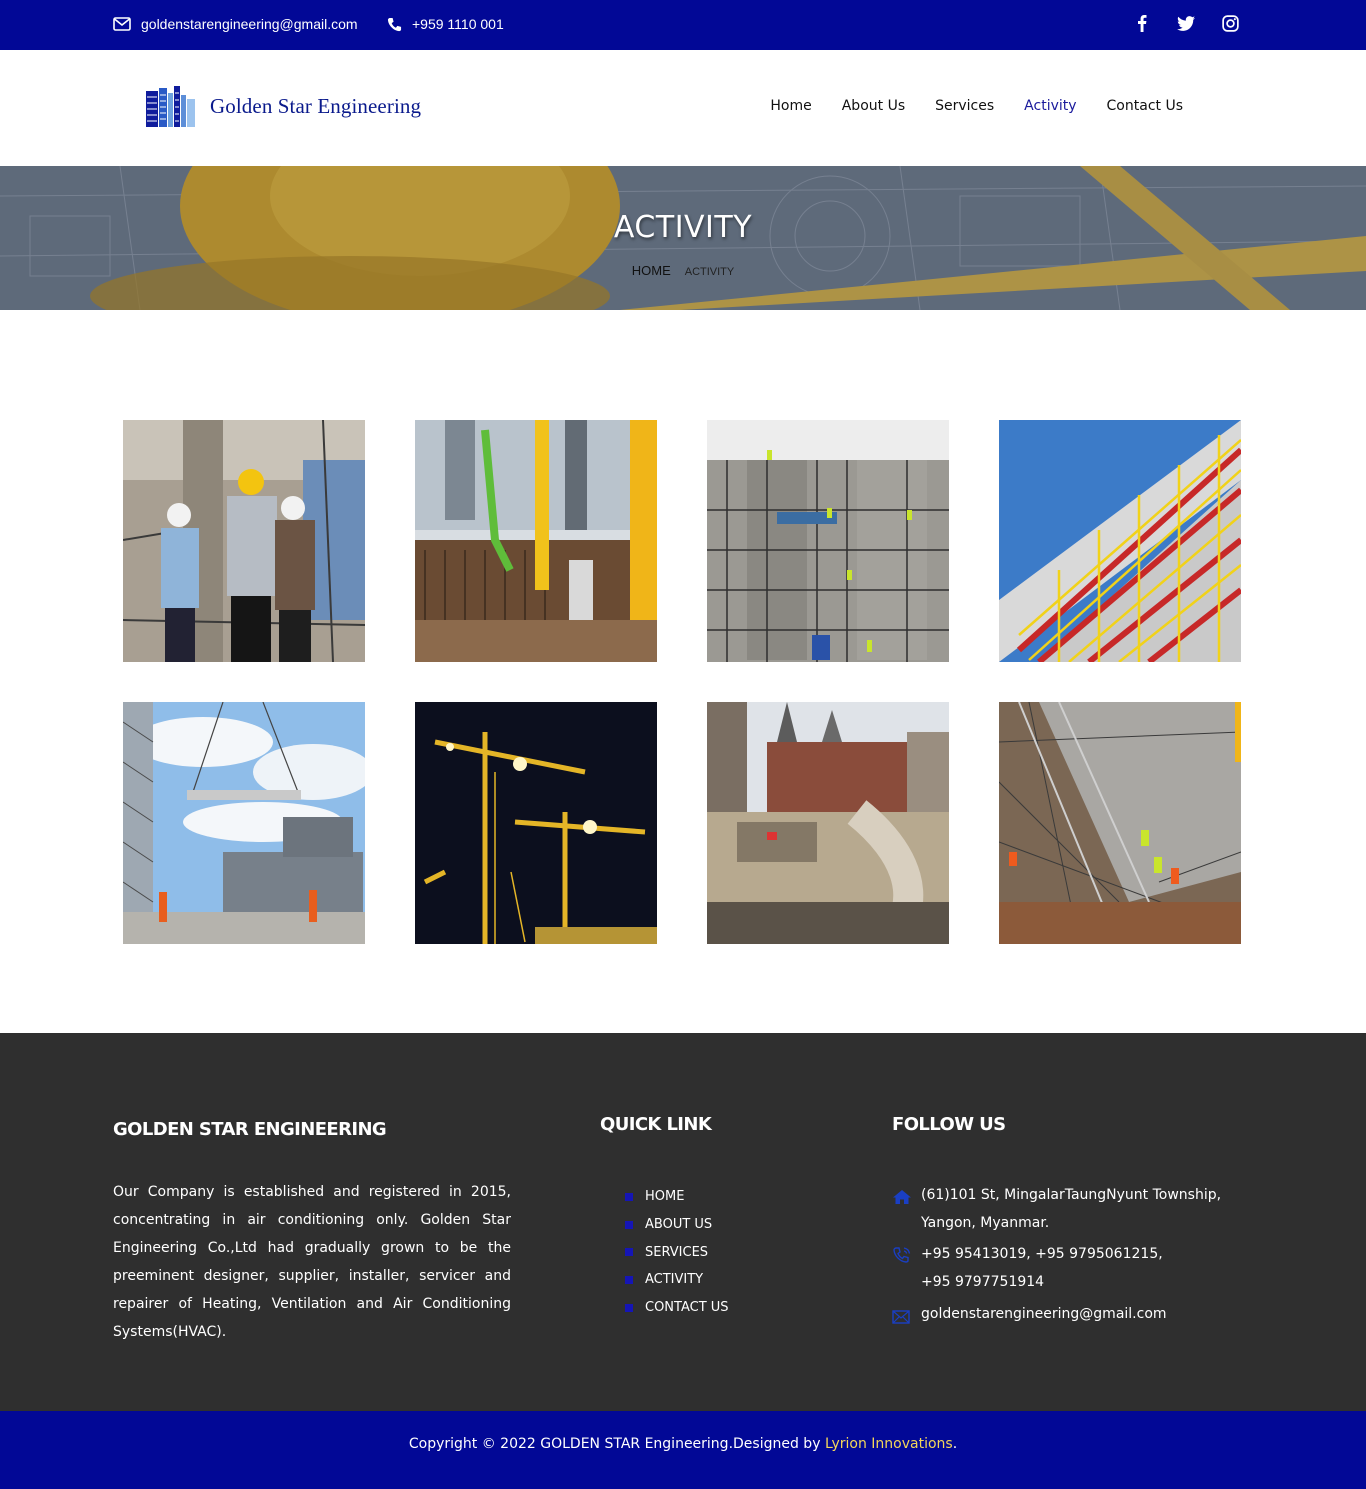 The image size is (1366, 1489). I want to click on topbar-email: goldenstarengineering@gmail.com, so click(235, 24).